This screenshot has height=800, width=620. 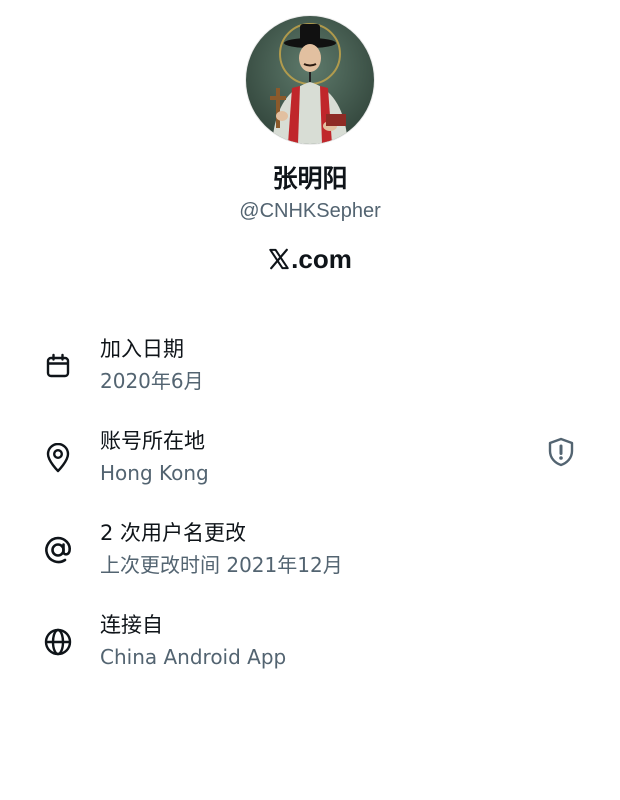 What do you see at coordinates (142, 349) in the screenshot?
I see `row-title: 加入日期` at bounding box center [142, 349].